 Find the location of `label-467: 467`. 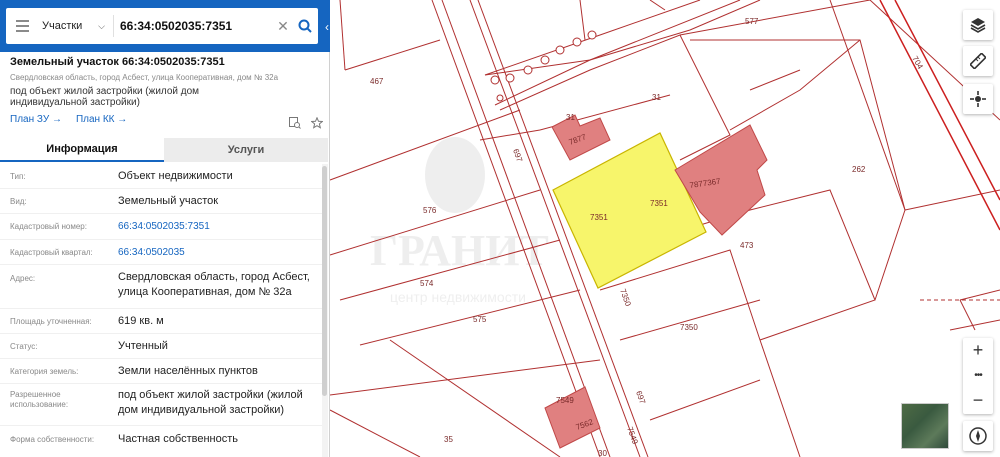

label-467: 467 is located at coordinates (377, 81).